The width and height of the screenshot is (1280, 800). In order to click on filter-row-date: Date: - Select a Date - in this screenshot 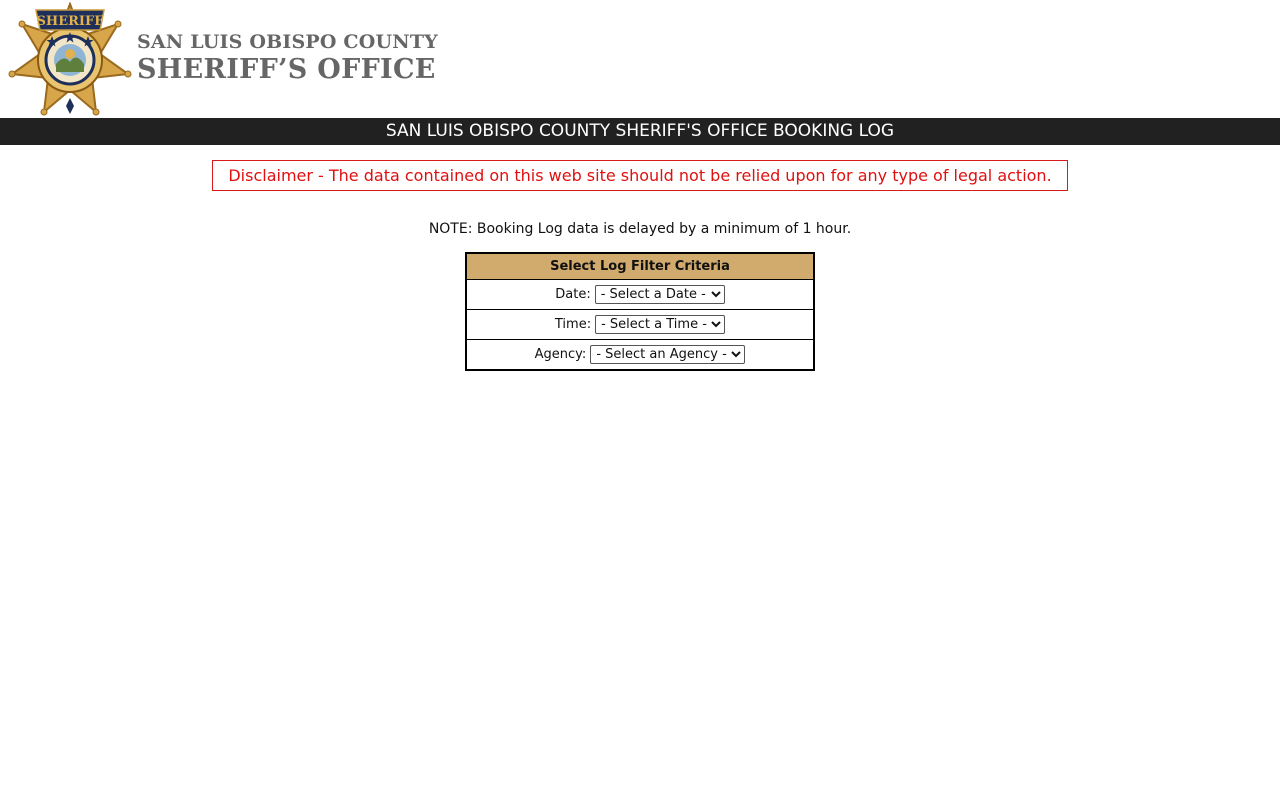, I will do `click(640, 295)`.